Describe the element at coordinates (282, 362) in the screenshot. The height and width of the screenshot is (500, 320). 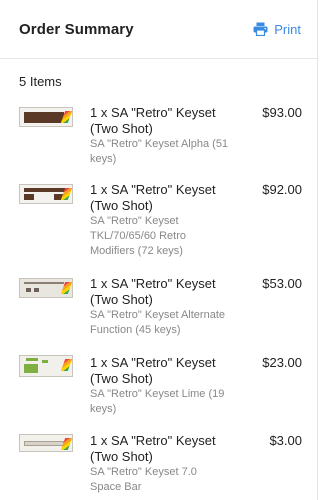
I see `item-price: $23.00` at that location.